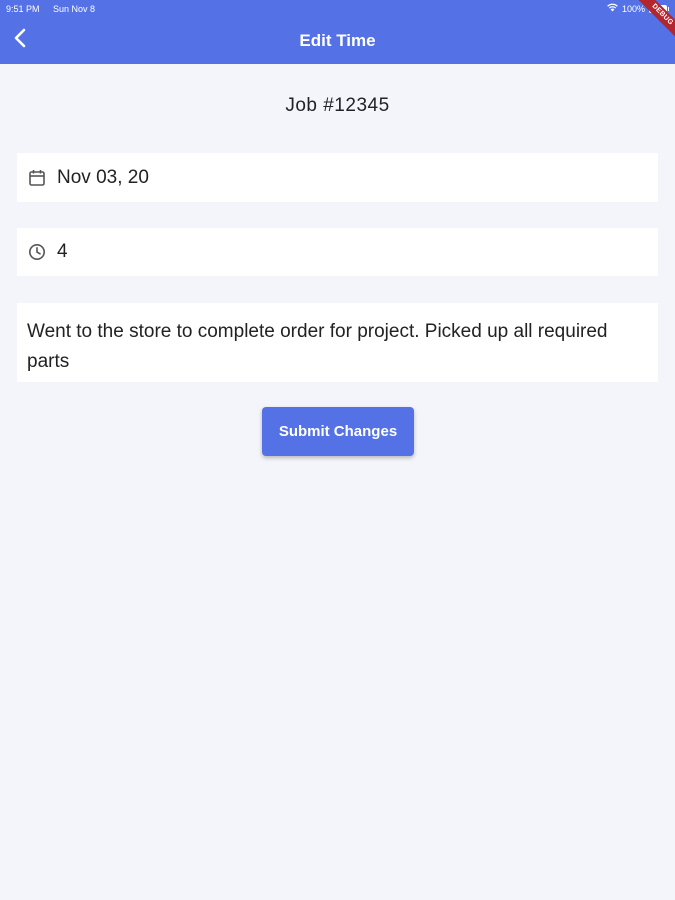 This screenshot has height=900, width=675. Describe the element at coordinates (62, 251) in the screenshot. I see `hours-value: 4` at that location.